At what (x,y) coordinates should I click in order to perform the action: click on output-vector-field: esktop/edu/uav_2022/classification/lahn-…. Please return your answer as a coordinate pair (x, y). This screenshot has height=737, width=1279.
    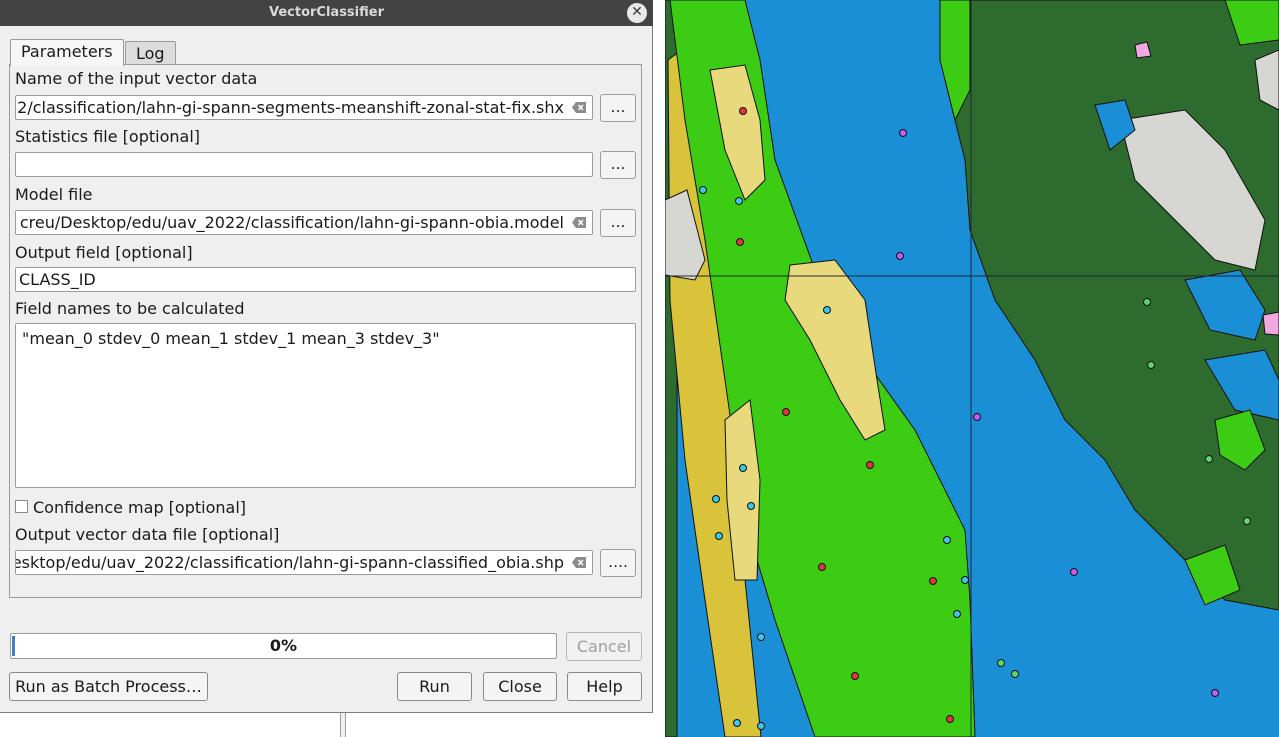
    Looking at the image, I should click on (304, 562).